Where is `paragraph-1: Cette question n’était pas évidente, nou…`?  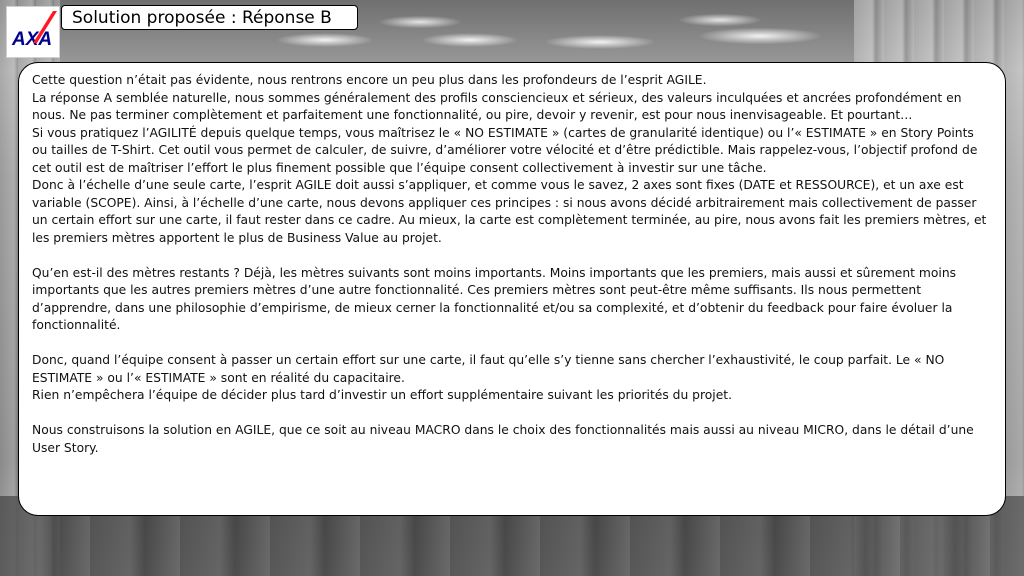
paragraph-1: Cette question n’était pas évidente, nou… is located at coordinates (369, 80).